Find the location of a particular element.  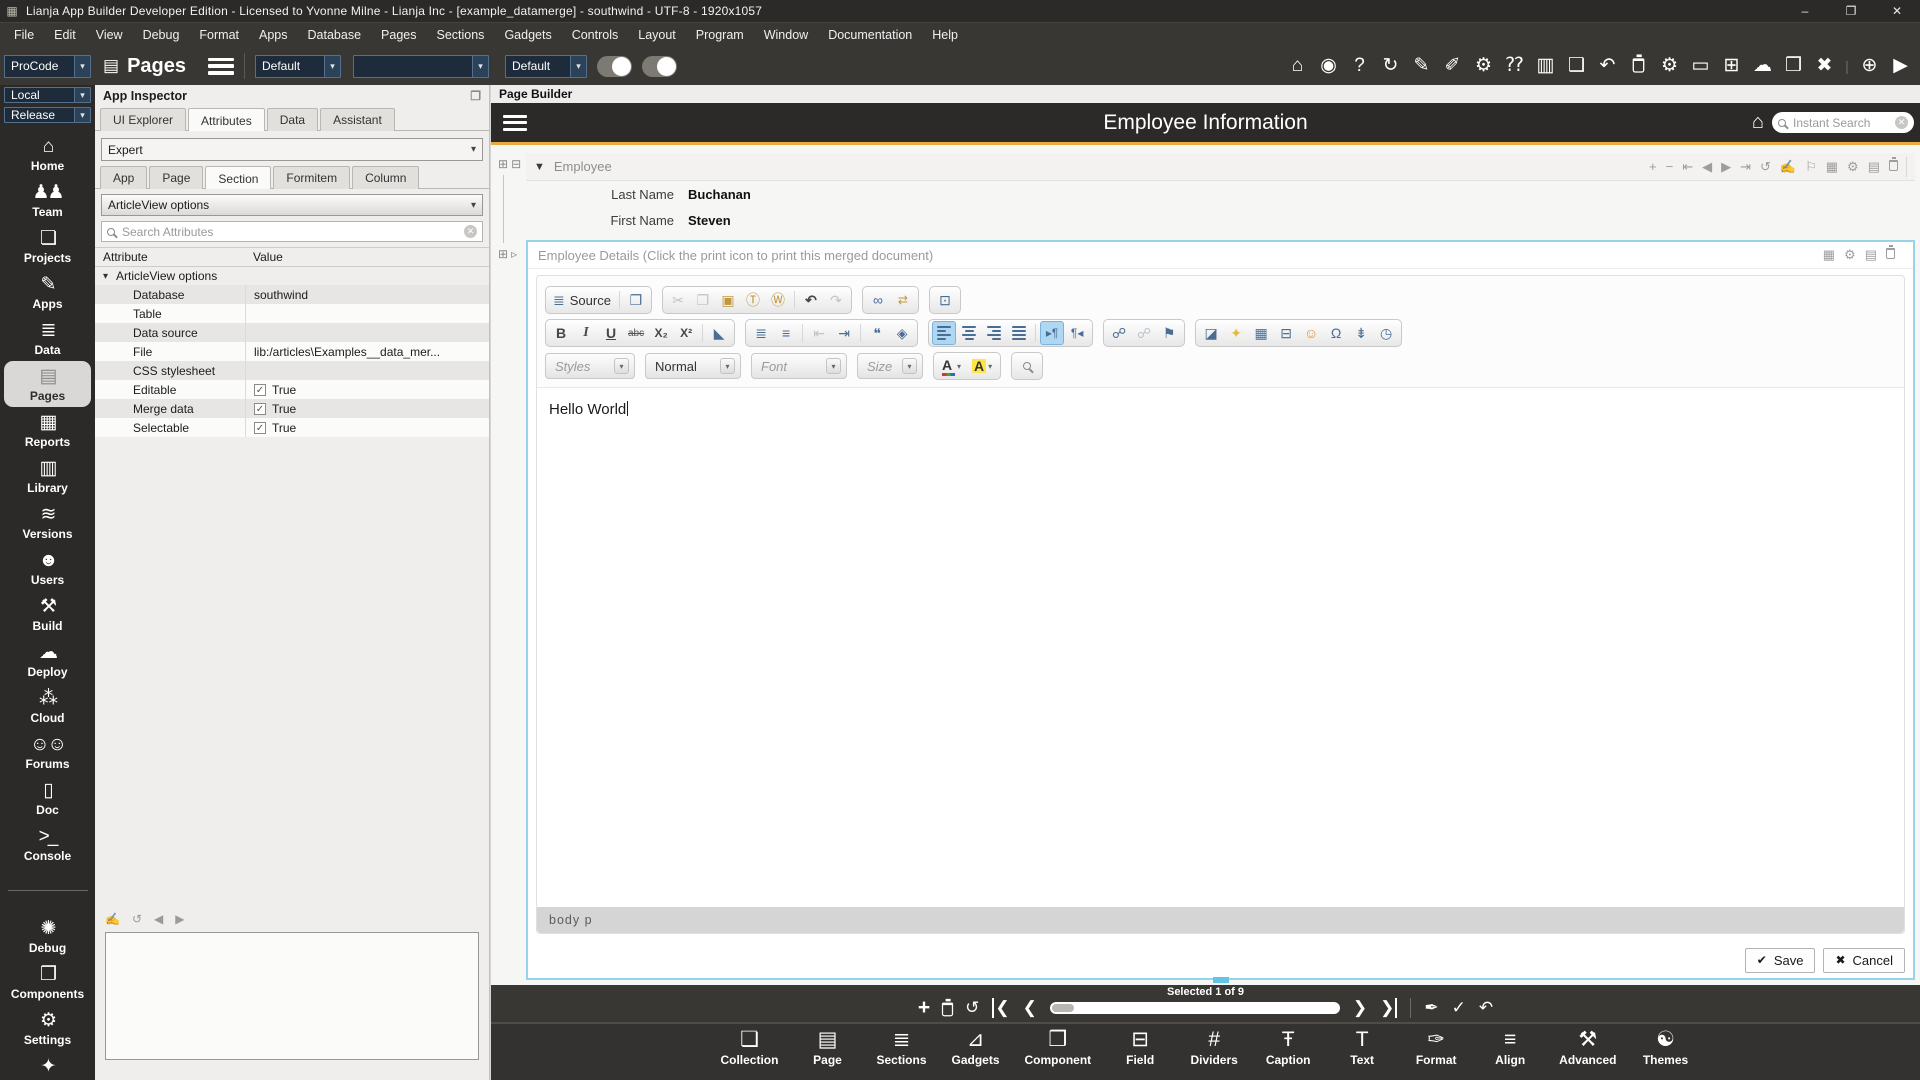

special-char-icon: Ω is located at coordinates (1336, 333).